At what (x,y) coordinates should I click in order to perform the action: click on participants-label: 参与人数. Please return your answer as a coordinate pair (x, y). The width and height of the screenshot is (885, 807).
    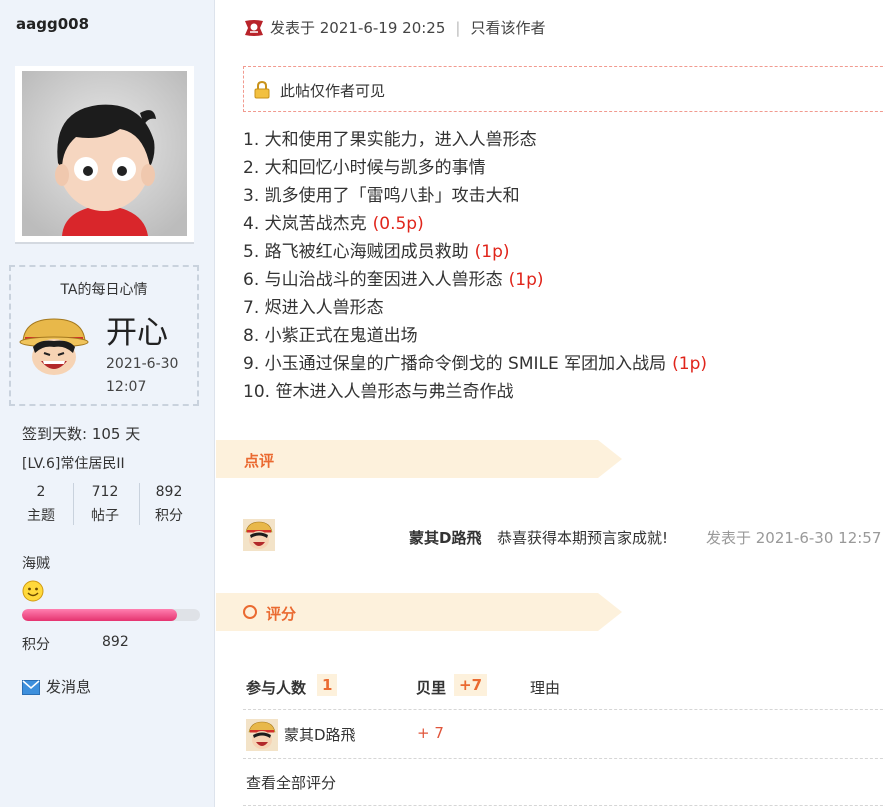
    Looking at the image, I should click on (276, 688).